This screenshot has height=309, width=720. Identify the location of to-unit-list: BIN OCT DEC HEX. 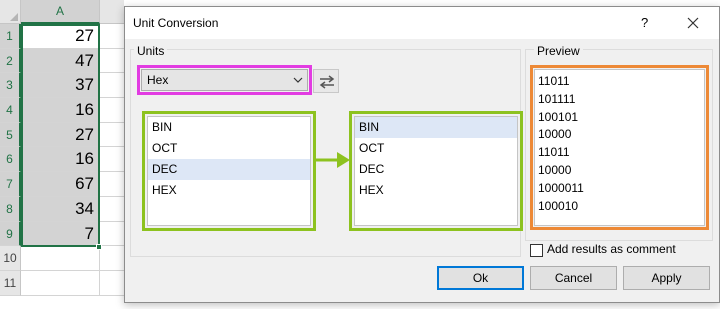
(436, 171).